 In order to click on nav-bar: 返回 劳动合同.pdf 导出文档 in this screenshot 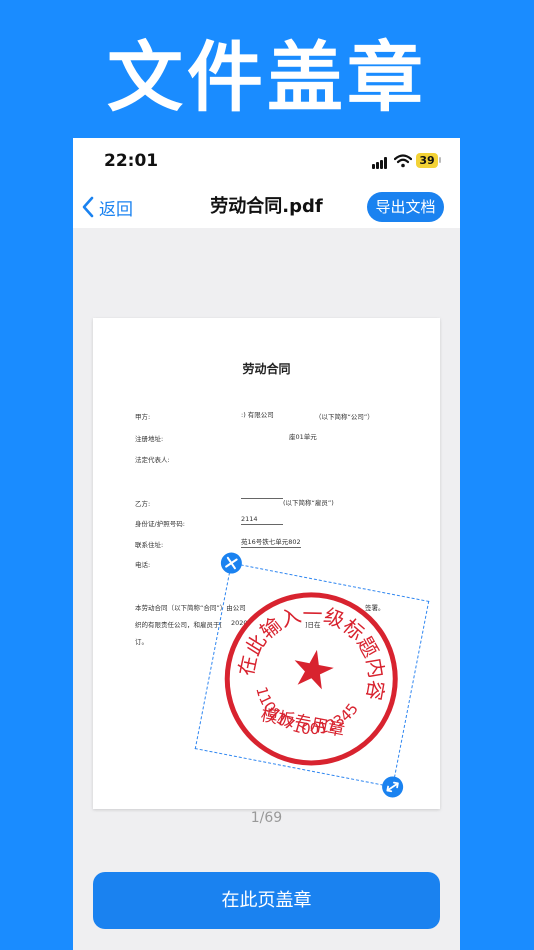, I will do `click(266, 207)`.